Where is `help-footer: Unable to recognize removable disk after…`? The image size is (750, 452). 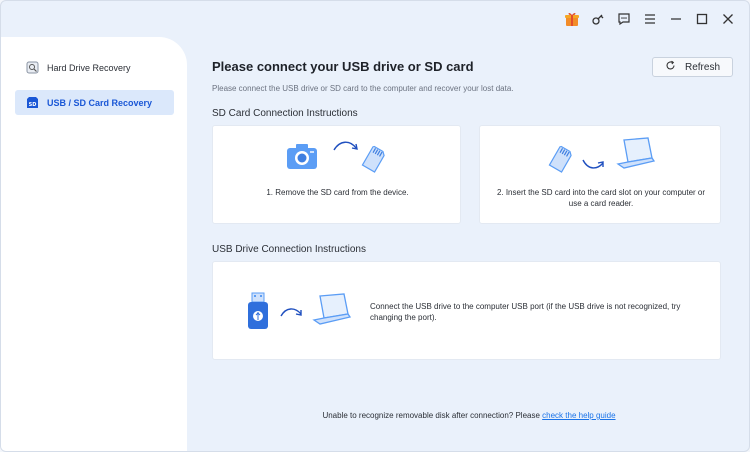 help-footer: Unable to recognize removable disk after… is located at coordinates (468, 415).